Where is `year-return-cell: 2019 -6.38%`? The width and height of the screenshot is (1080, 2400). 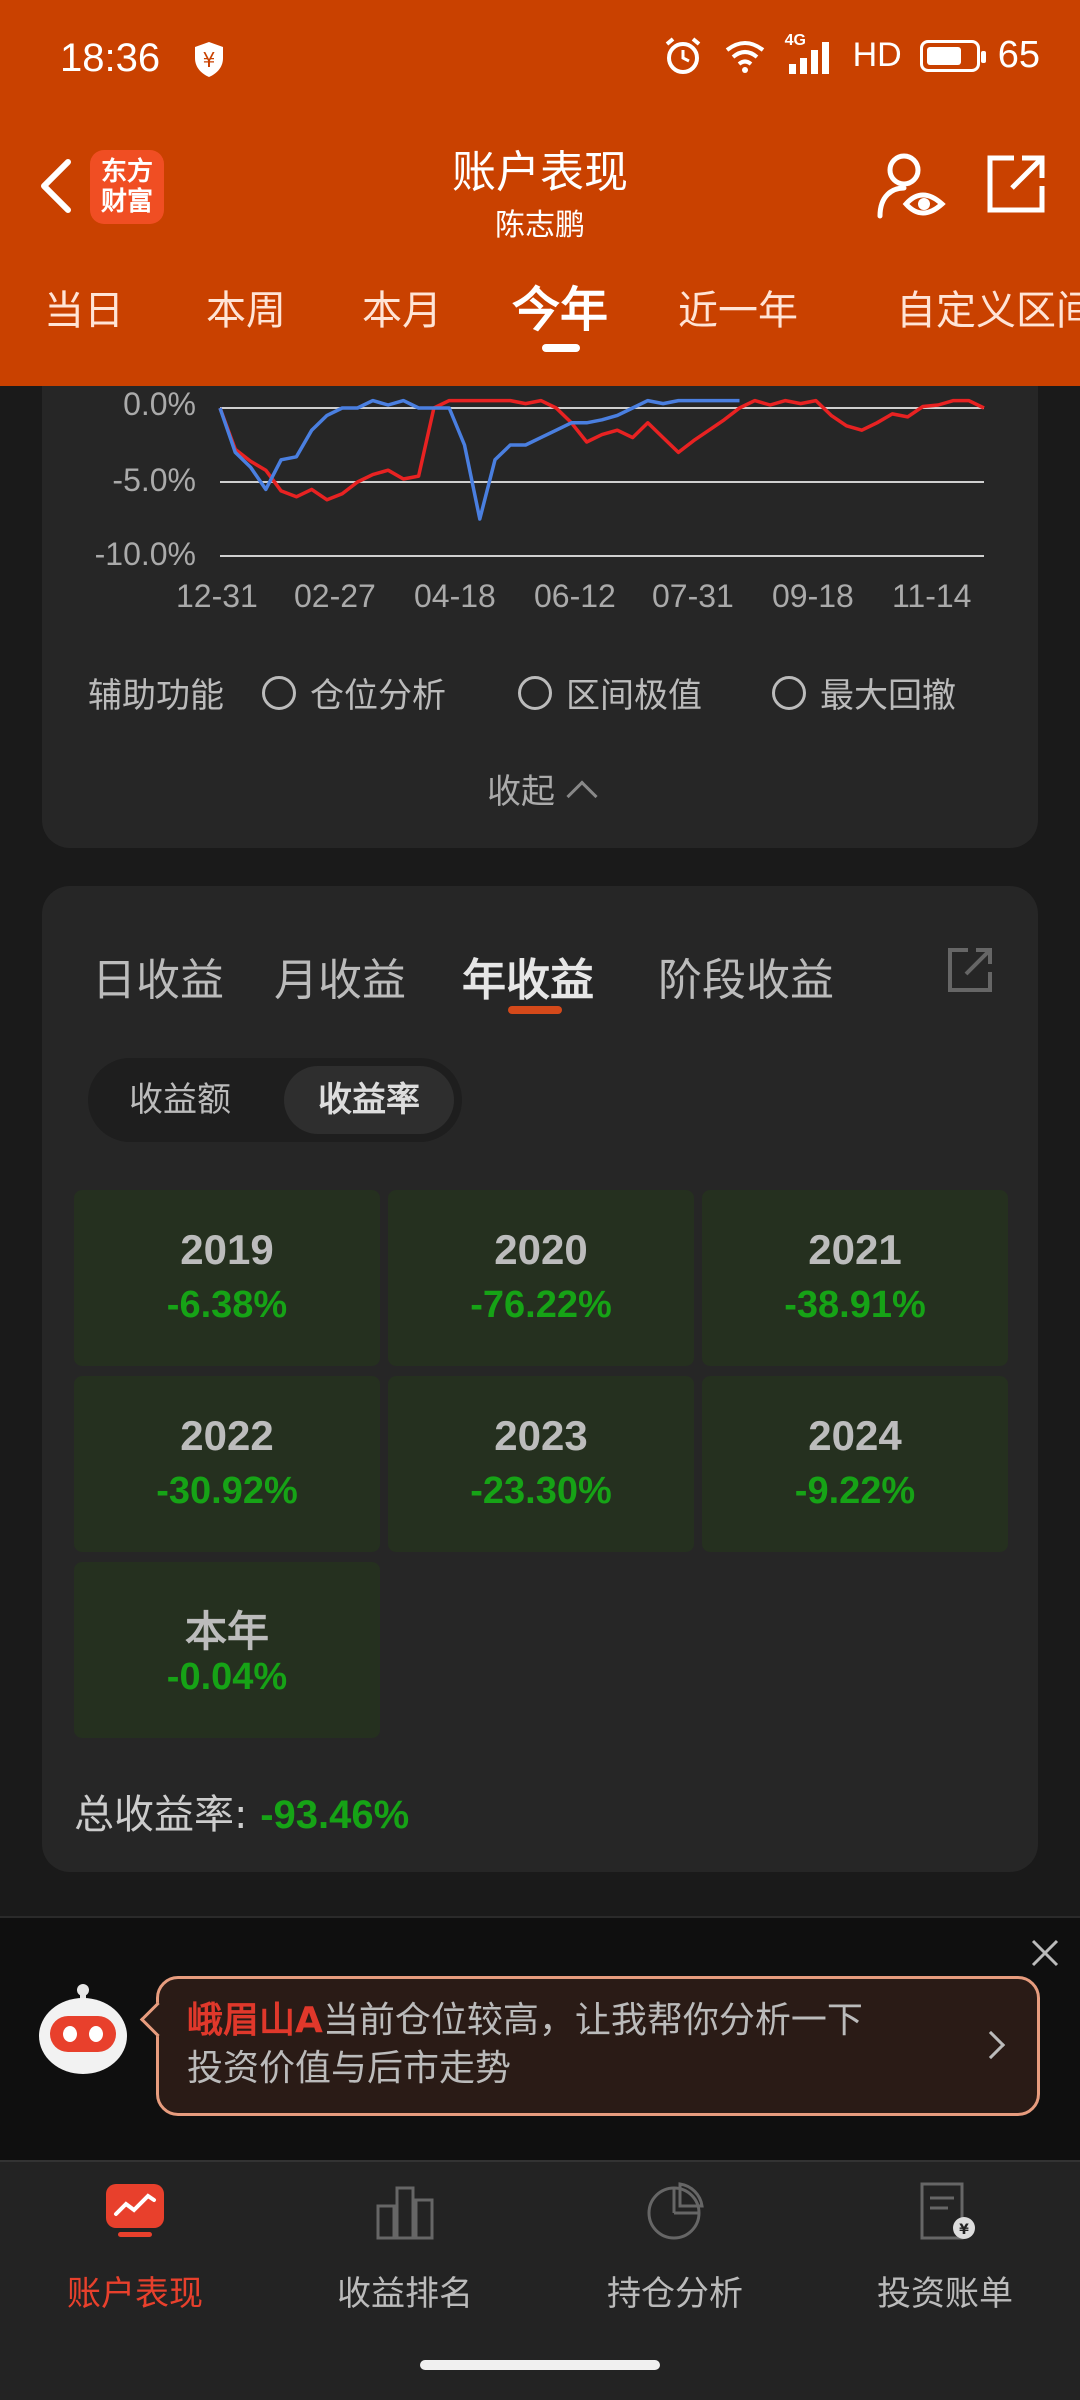 year-return-cell: 2019 -6.38% is located at coordinates (227, 1278).